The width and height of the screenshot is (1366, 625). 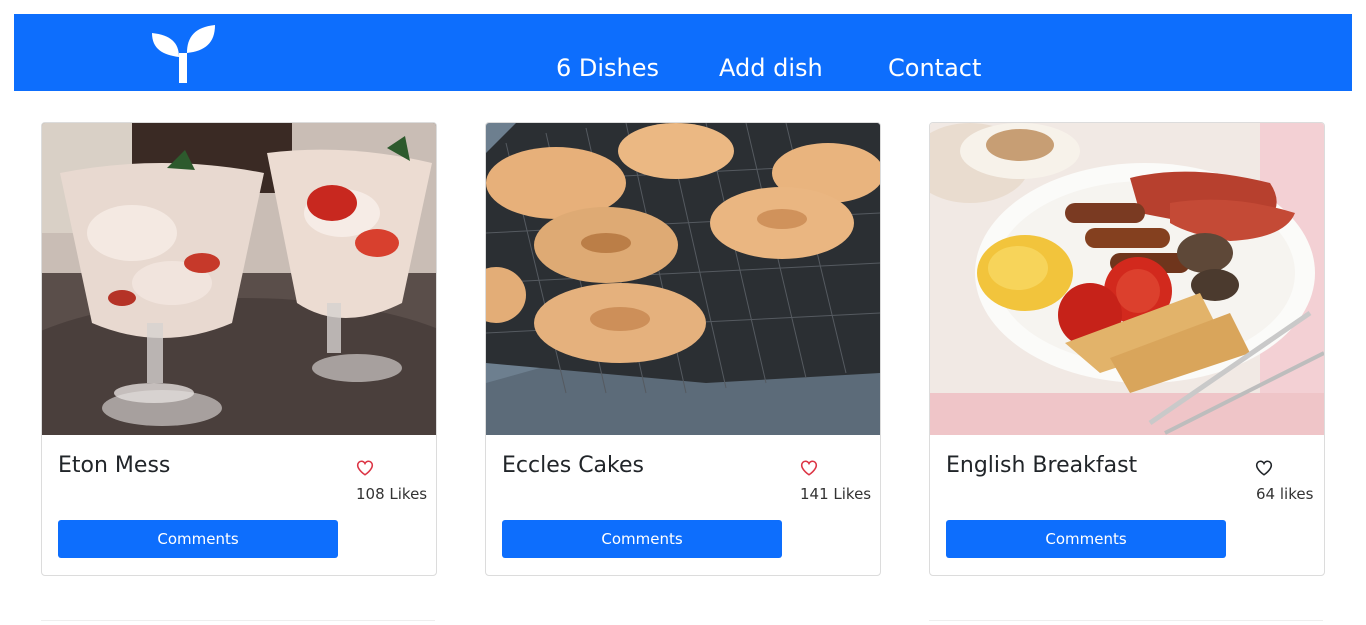 I want to click on eton-mess-photo, so click(x=239, y=279).